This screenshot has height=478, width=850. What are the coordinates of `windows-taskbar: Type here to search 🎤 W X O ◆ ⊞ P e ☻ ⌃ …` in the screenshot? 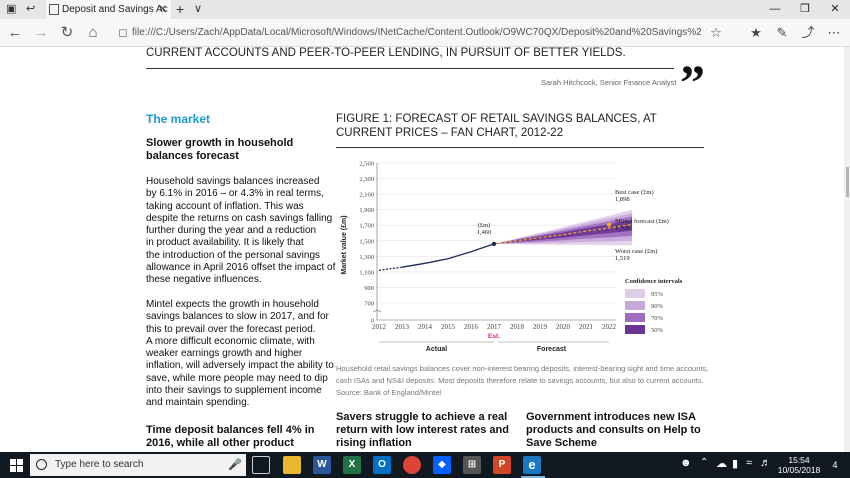 It's located at (425, 465).